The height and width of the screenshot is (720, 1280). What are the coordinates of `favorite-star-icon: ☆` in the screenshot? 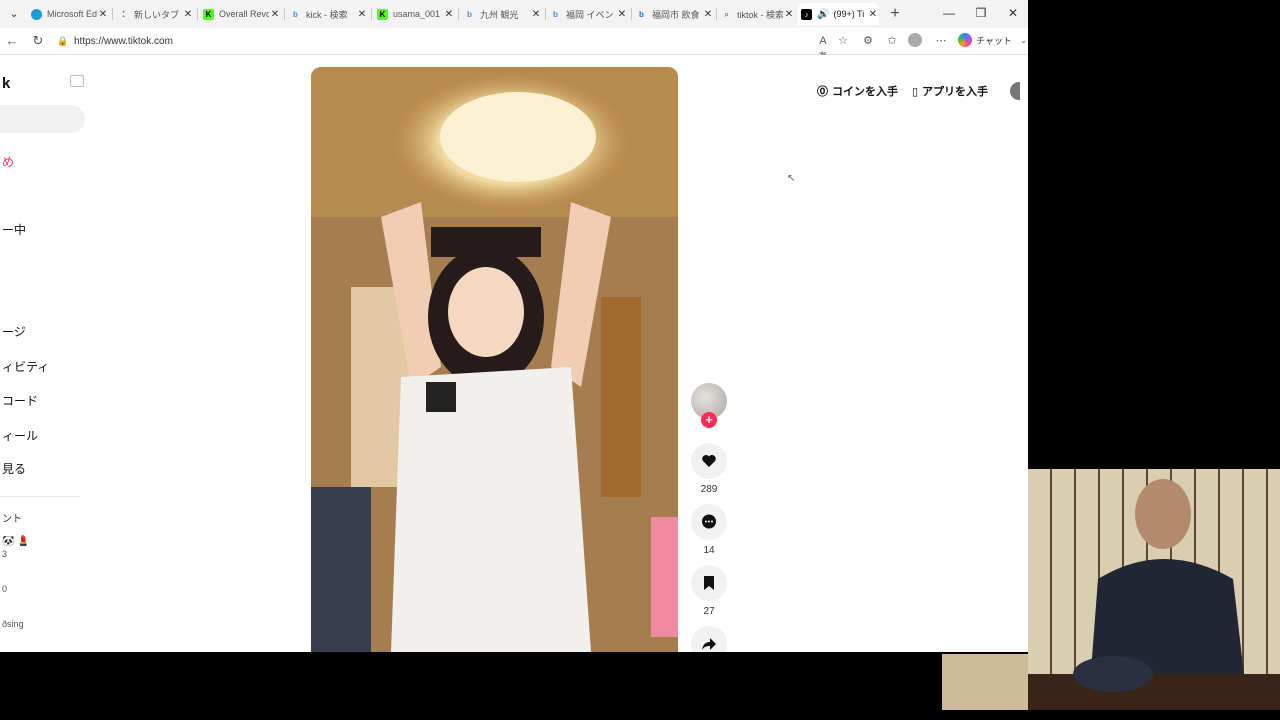 It's located at (843, 41).